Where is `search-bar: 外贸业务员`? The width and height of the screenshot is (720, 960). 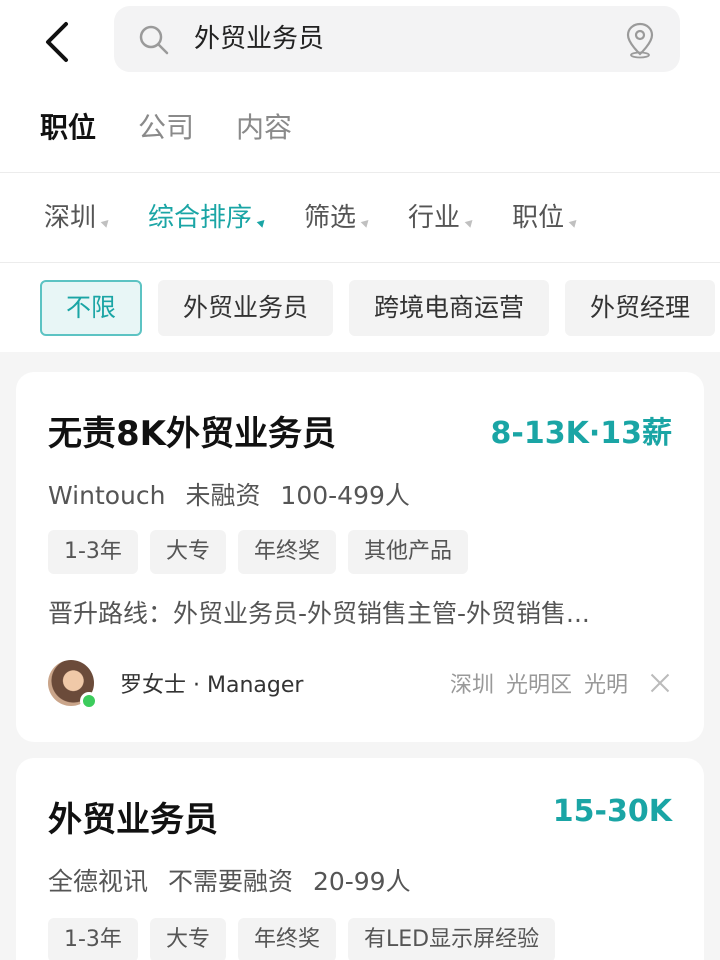
search-bar: 外贸业务员 is located at coordinates (397, 39).